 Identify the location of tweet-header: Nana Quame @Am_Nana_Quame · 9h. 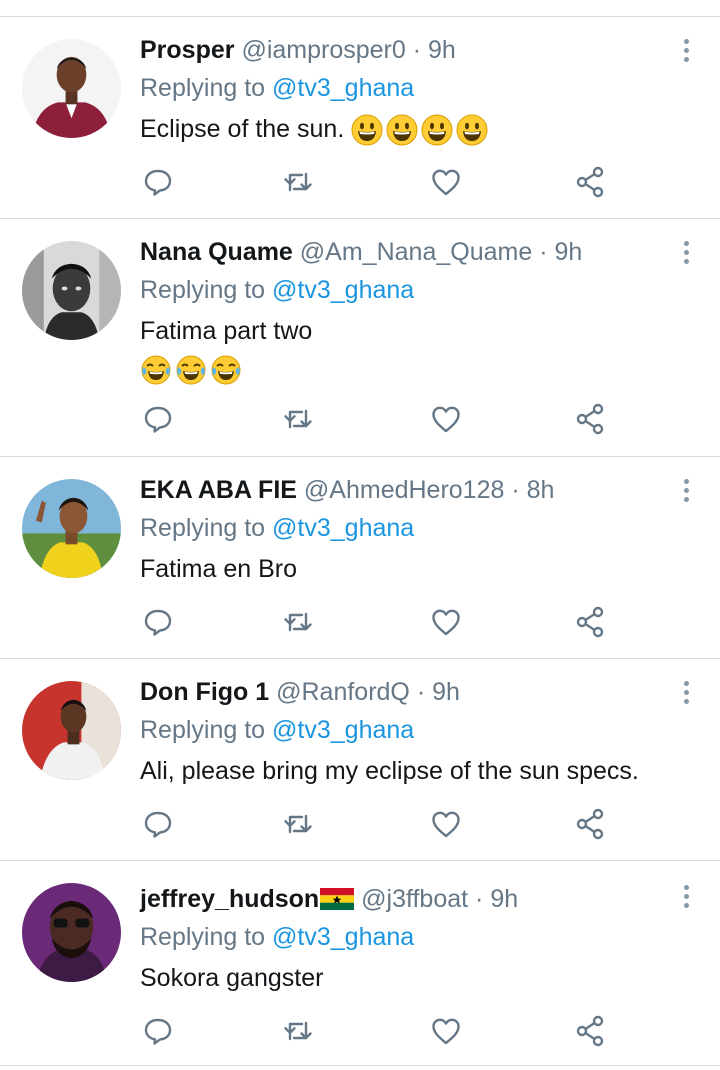
(400, 252).